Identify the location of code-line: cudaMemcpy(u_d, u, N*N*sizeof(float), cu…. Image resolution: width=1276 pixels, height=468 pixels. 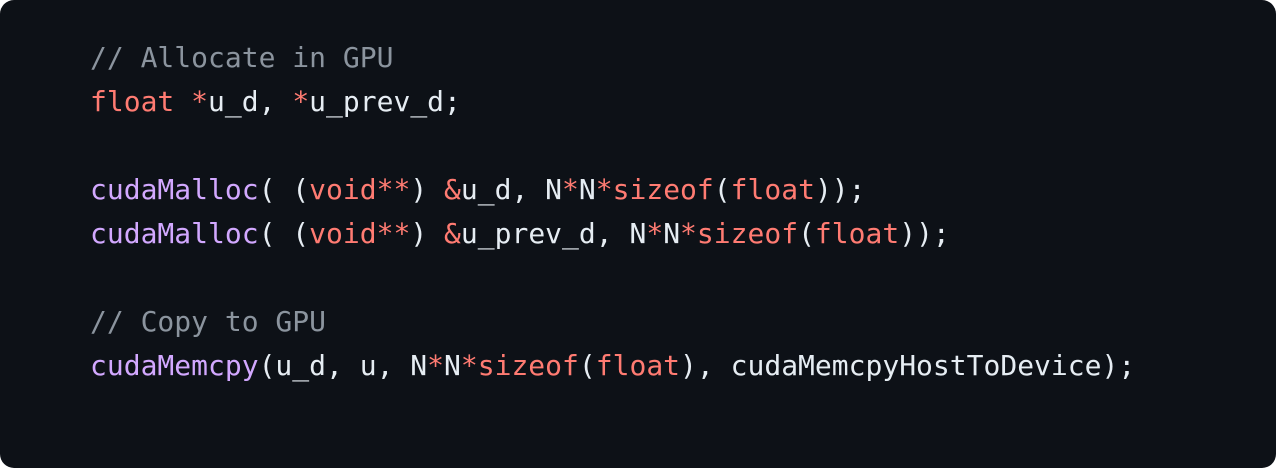
(683, 366).